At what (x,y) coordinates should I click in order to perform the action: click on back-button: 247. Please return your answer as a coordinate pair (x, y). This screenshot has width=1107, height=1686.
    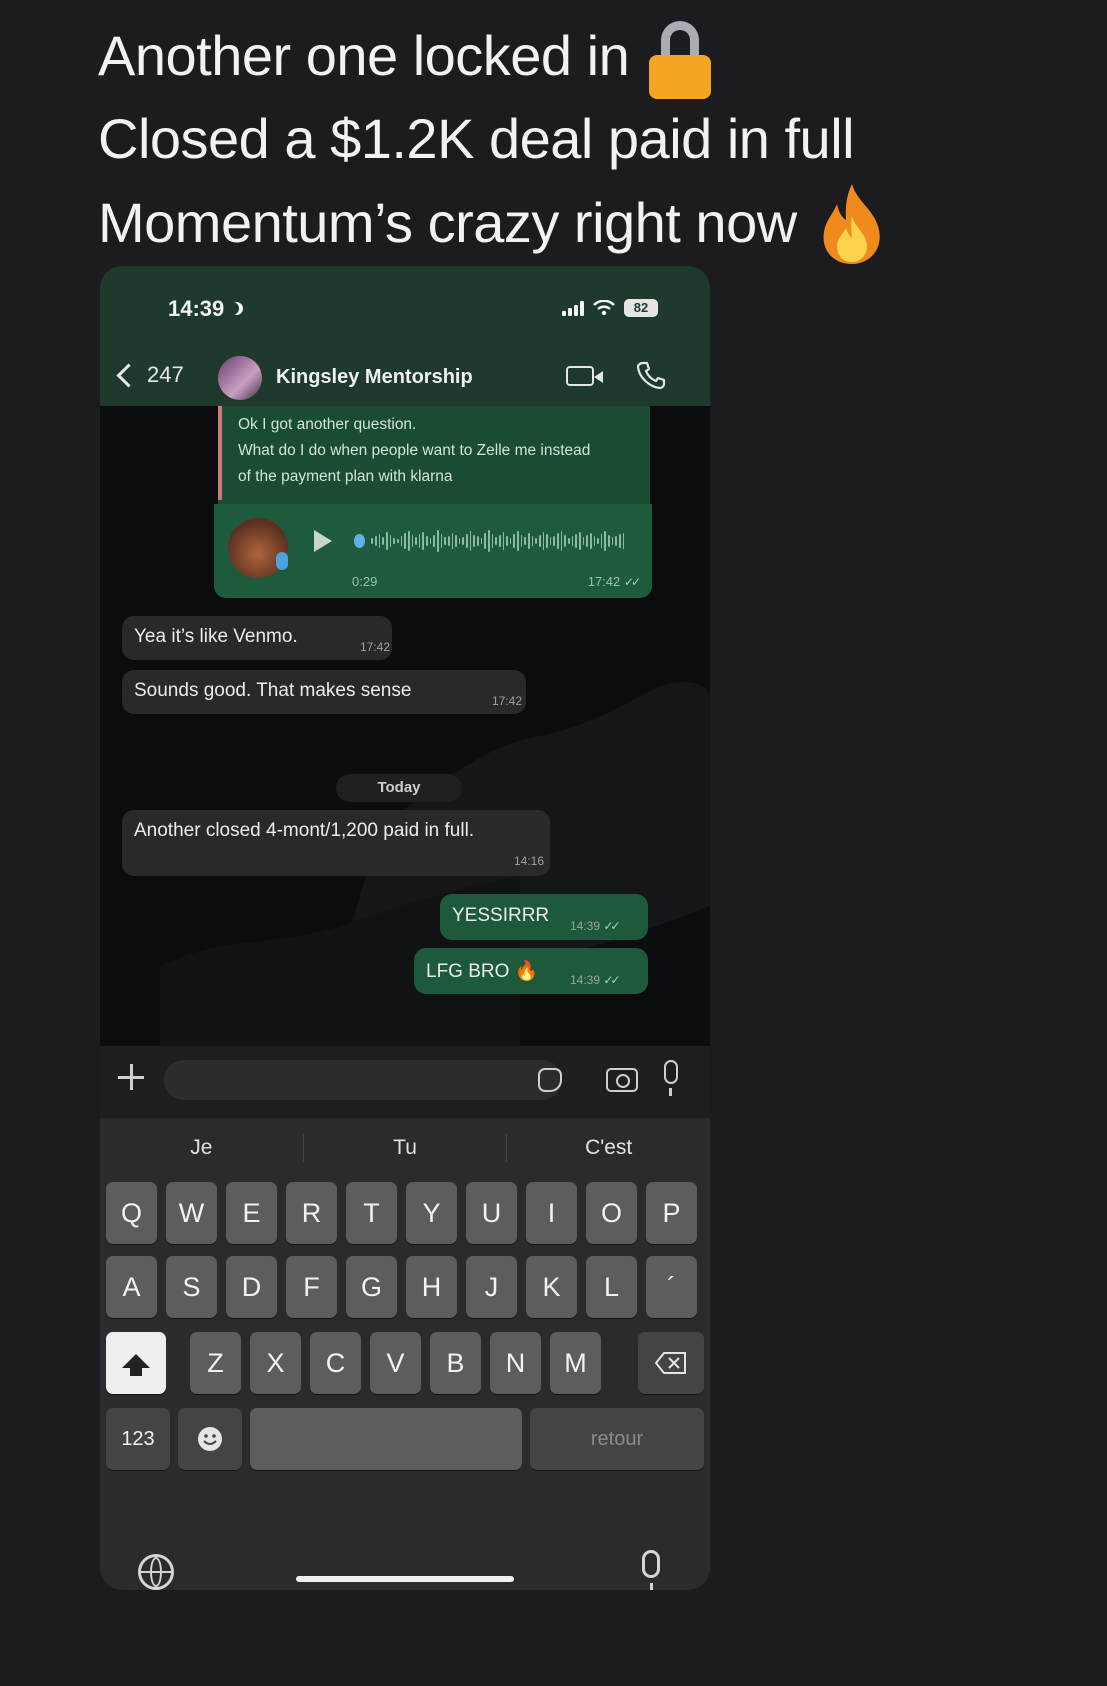
    Looking at the image, I should click on (149, 375).